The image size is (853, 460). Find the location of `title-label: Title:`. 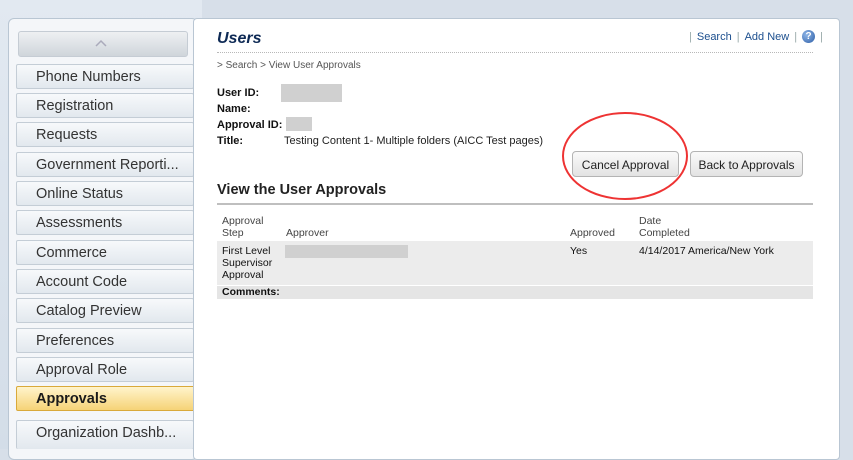

title-label: Title: is located at coordinates (230, 141).